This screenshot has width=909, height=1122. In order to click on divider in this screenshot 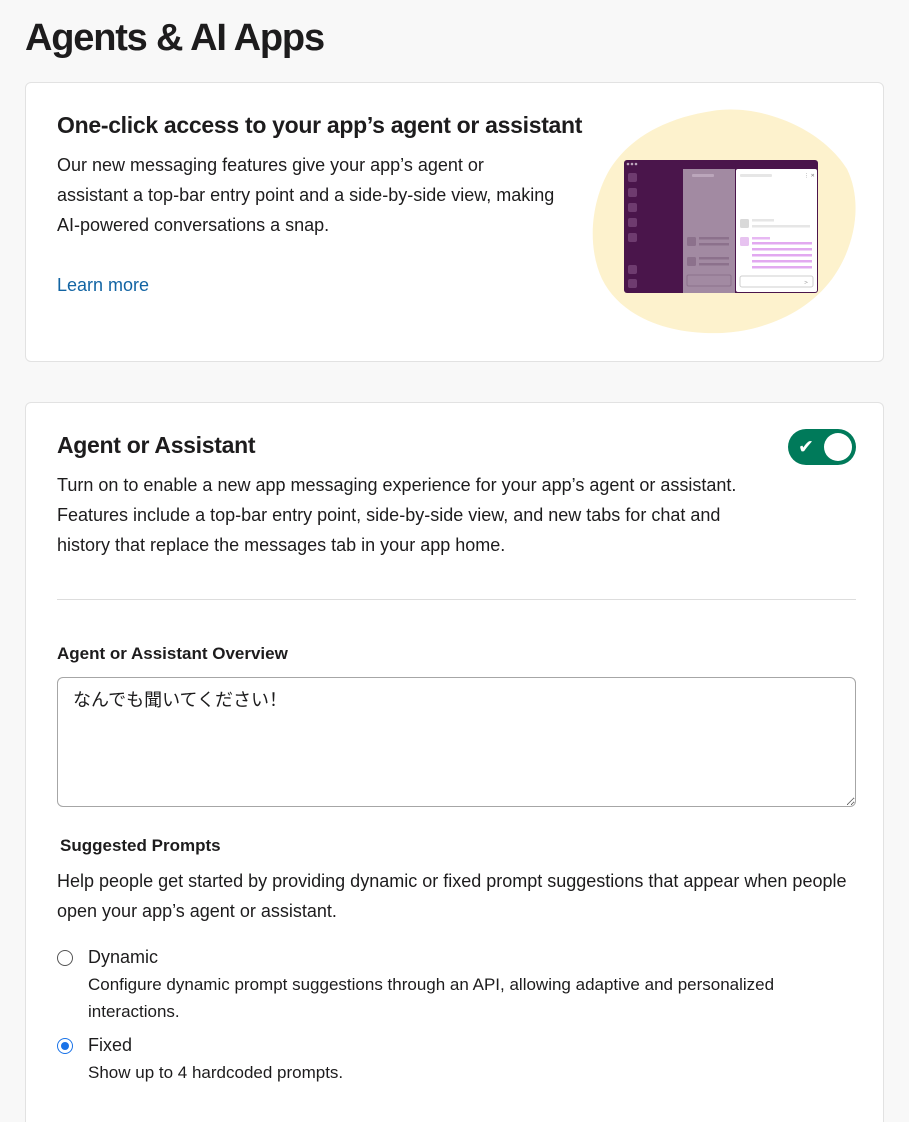, I will do `click(456, 599)`.